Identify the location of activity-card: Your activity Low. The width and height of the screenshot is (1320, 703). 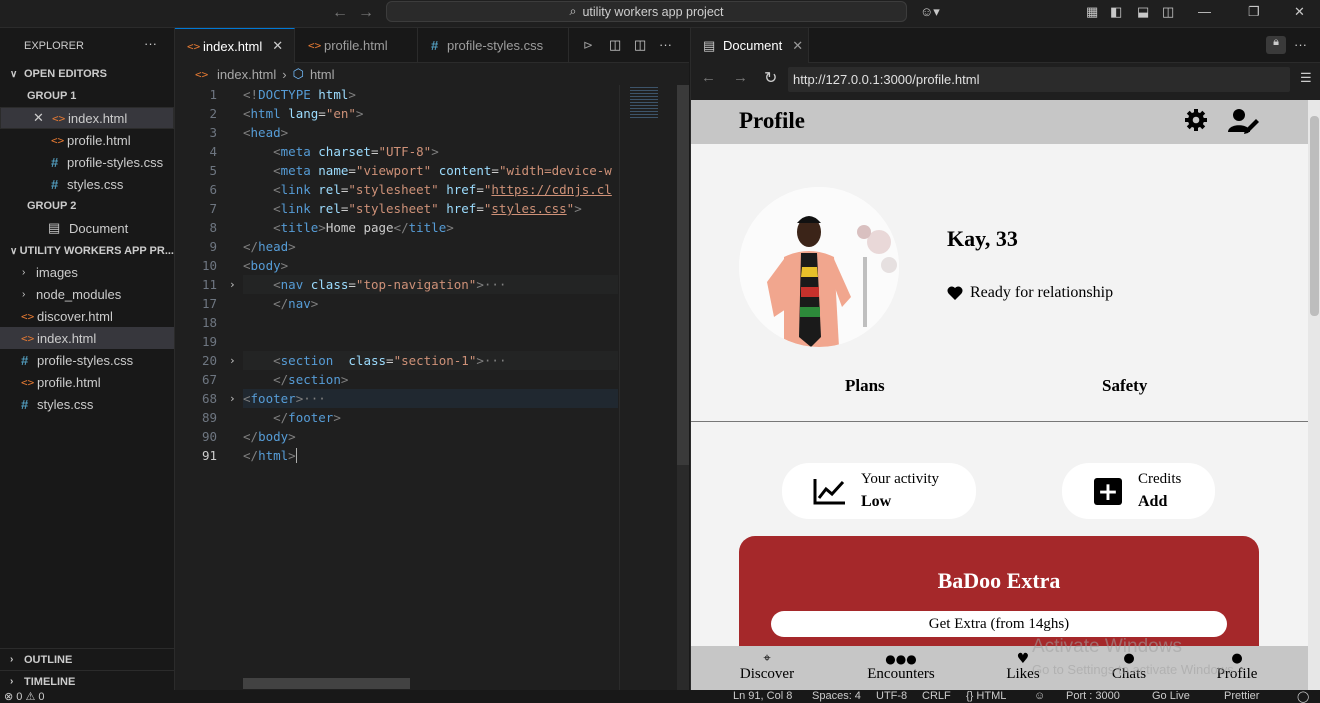
(879, 491).